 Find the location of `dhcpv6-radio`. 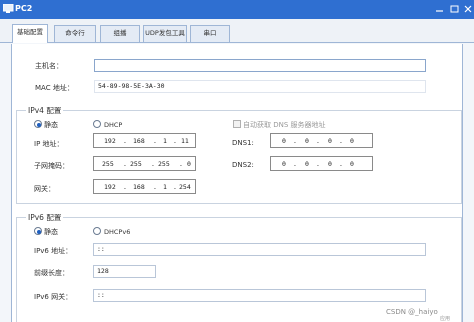

dhcpv6-radio is located at coordinates (97, 231).